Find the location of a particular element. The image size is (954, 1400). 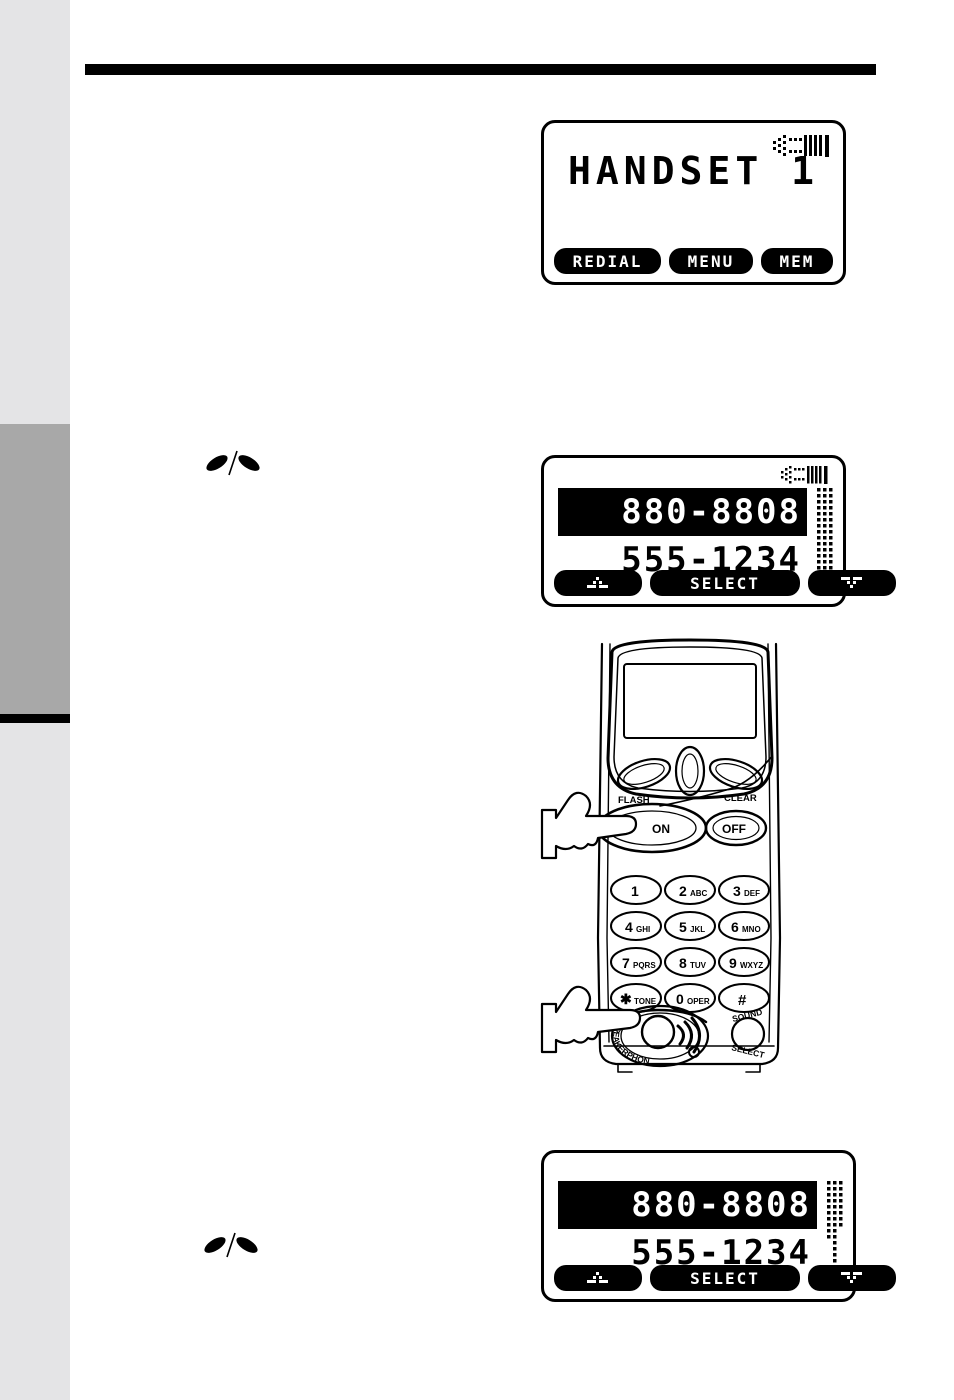

svg-text: 3 is located at coordinates (737, 891).